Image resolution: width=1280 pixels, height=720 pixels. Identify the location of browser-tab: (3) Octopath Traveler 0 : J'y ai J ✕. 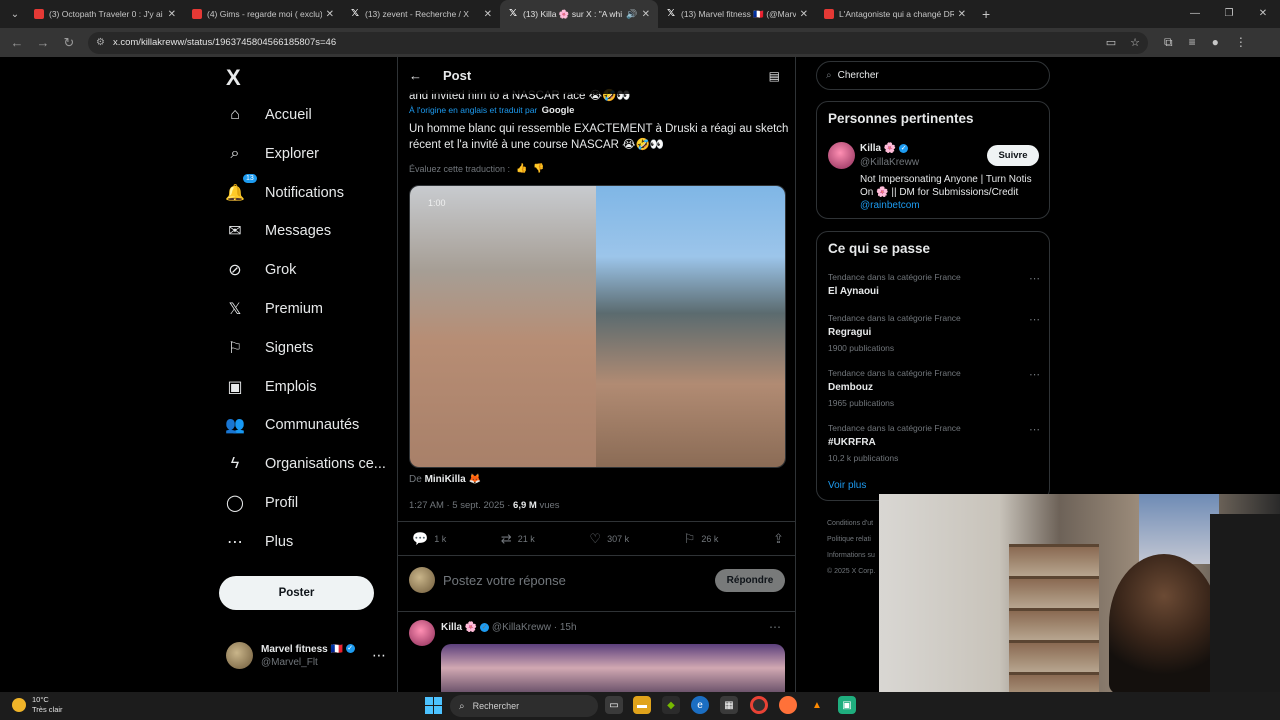
(105, 14).